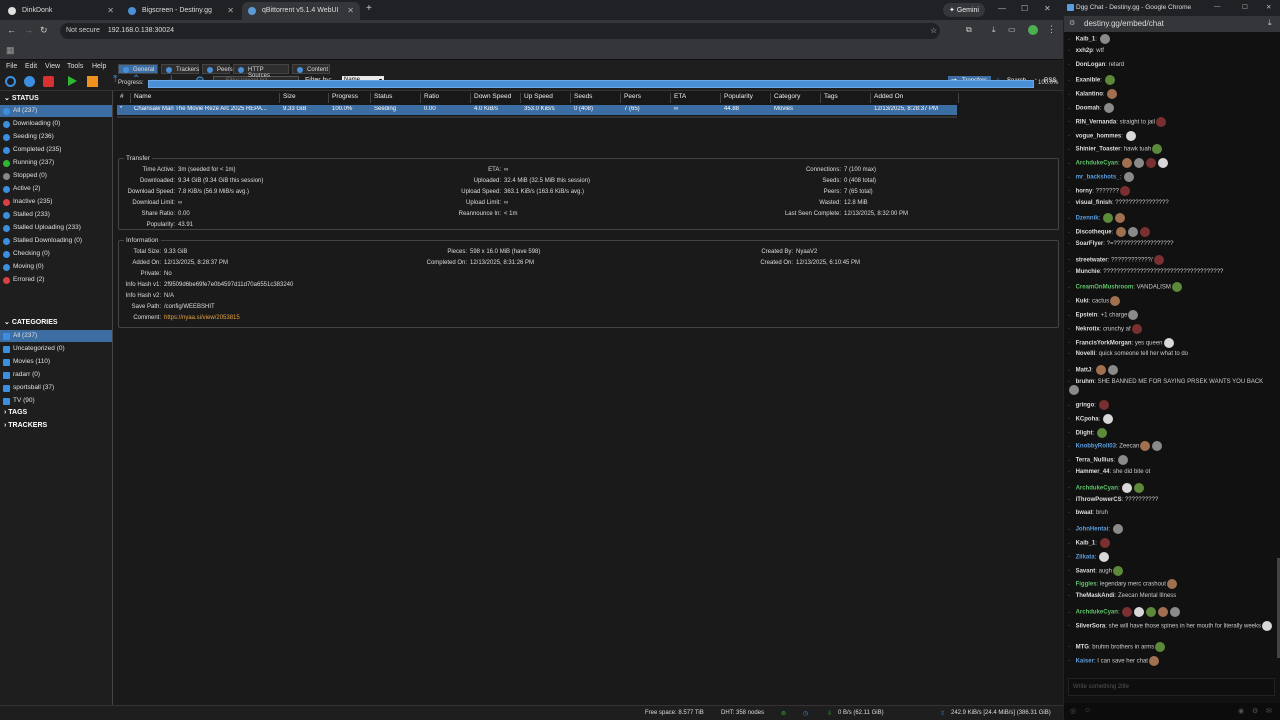 This screenshot has width=1280, height=720. Describe the element at coordinates (1051, 29) in the screenshot. I see `menu-kebab-icon: ⋮` at that location.